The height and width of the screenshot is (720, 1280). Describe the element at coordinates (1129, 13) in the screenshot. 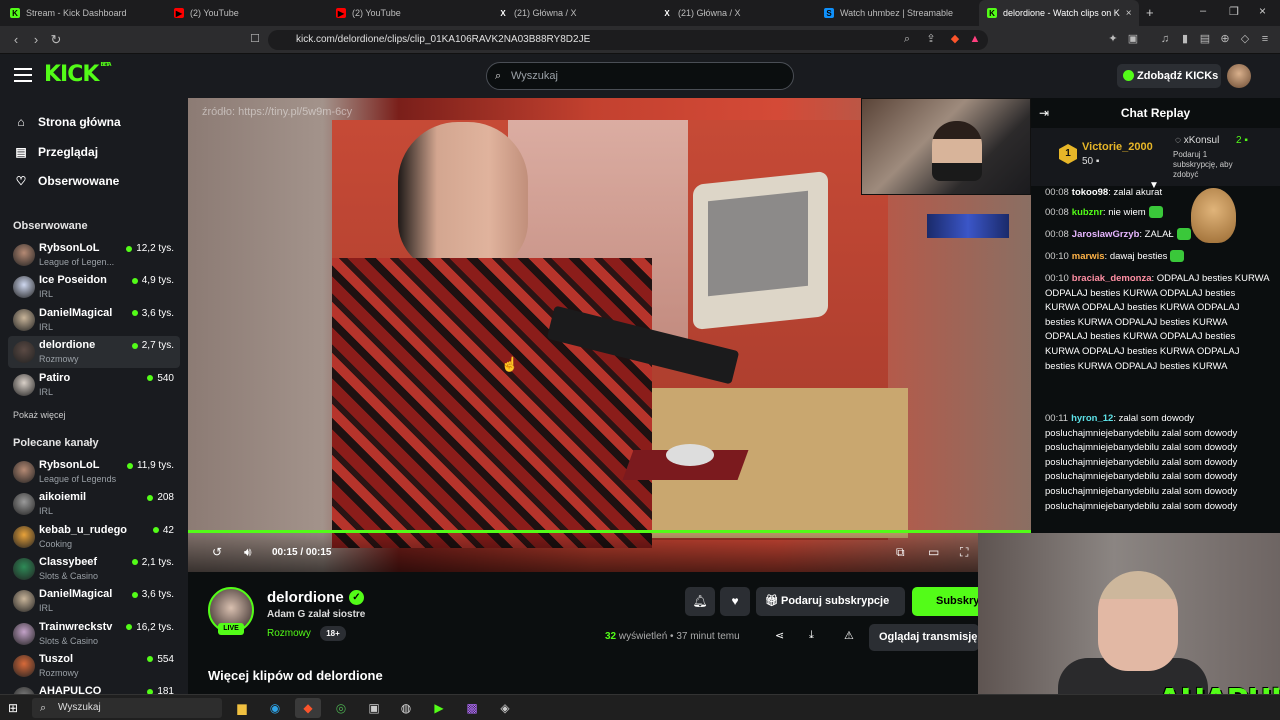

I see `close-tab-icon: ×` at that location.